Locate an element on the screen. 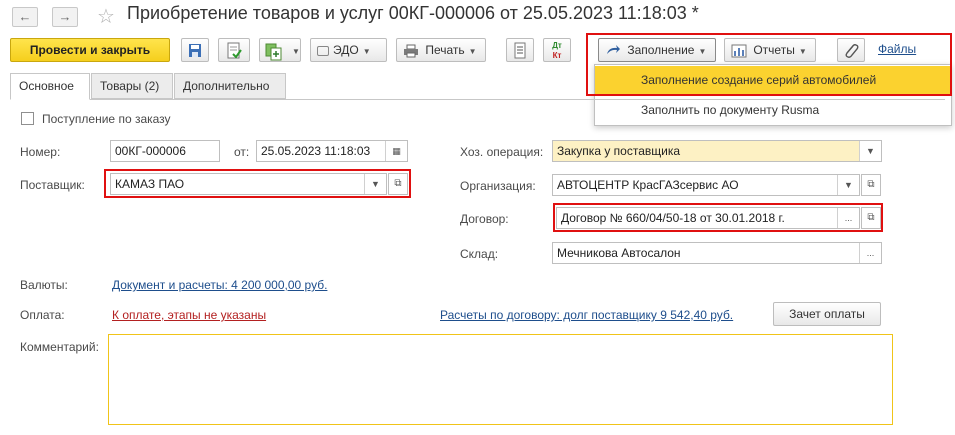  currency-link: Документ и расчеты: 4 200 000,00 руб. is located at coordinates (219, 285).